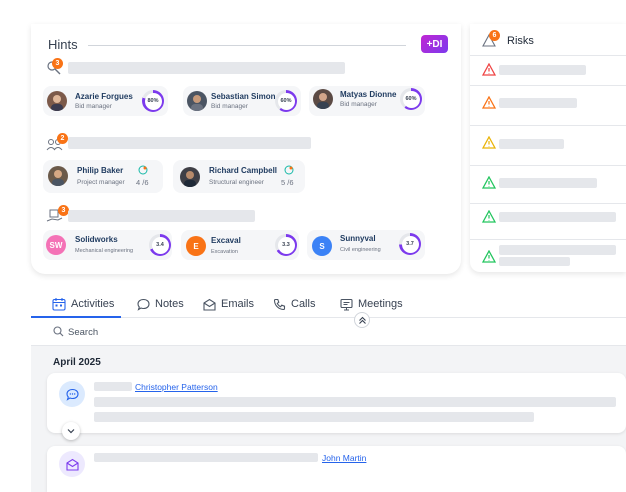 Image resolution: width=626 pixels, height=492 pixels. I want to click on company-discipline: Civil engineering, so click(360, 250).